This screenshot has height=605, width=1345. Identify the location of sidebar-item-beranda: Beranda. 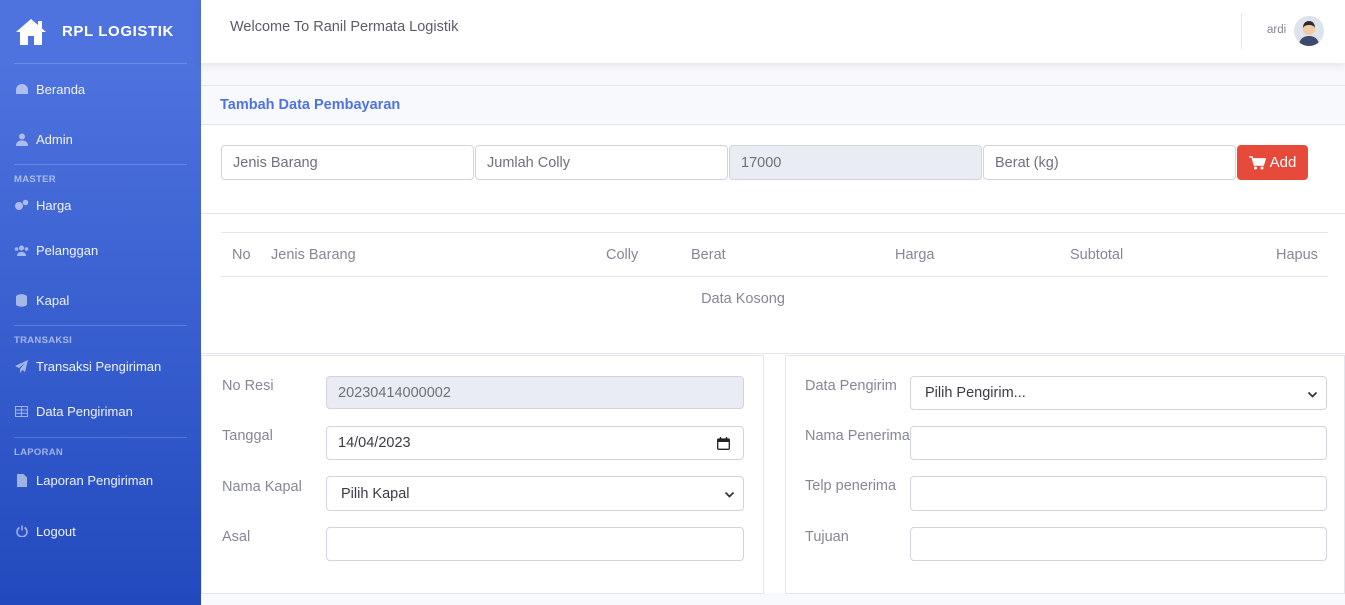
(100, 89).